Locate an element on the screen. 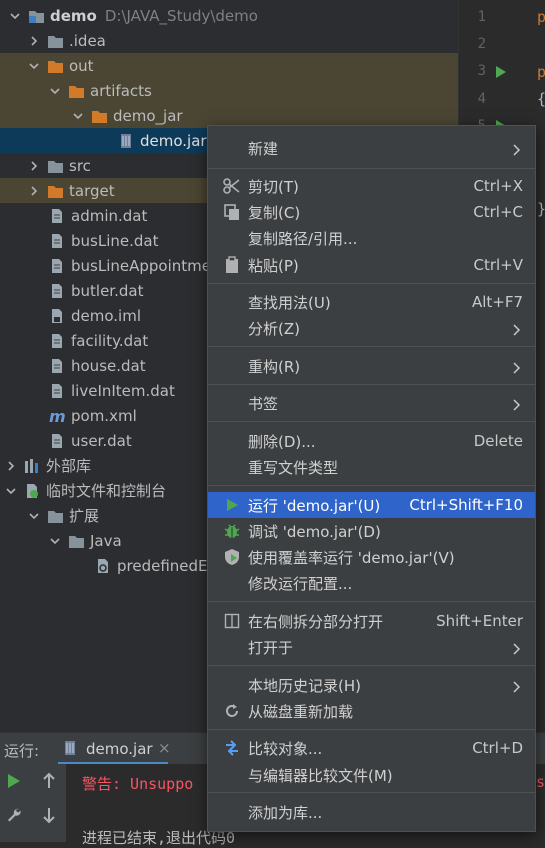  tree-item-artifacts: artifacts is located at coordinates (229, 90).